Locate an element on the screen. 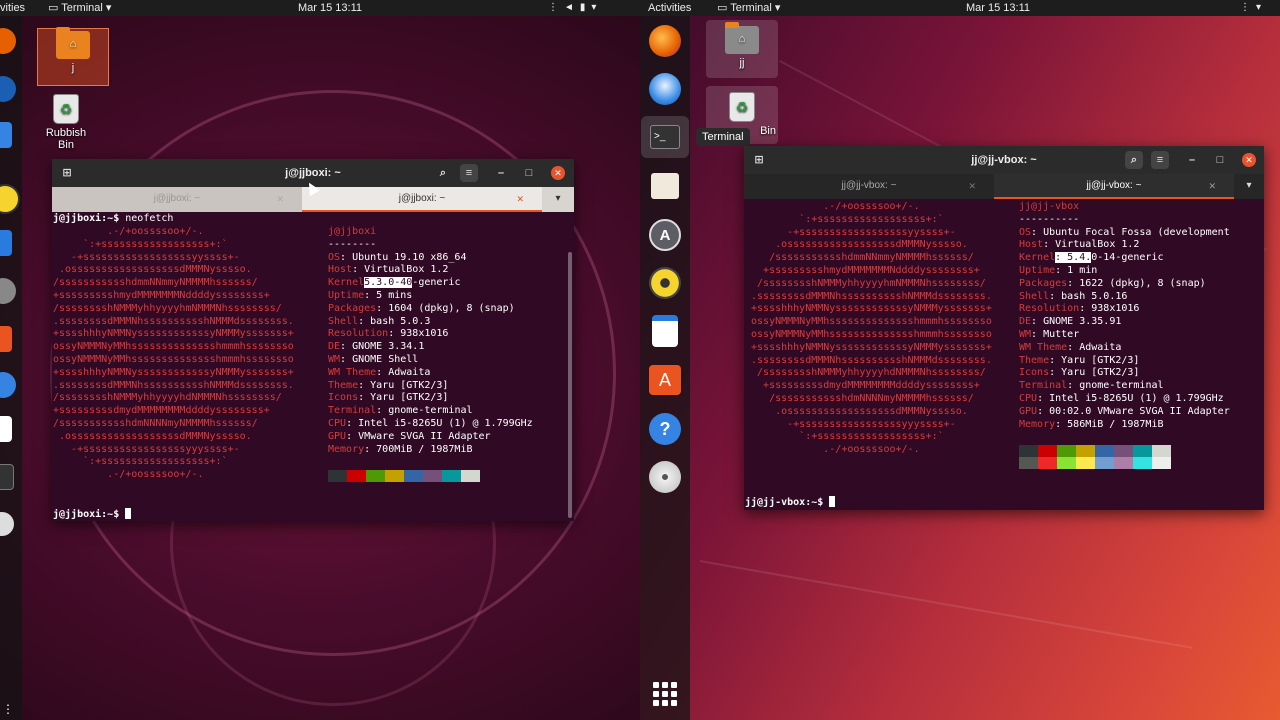 The height and width of the screenshot is (720, 1280). info-value: -generic is located at coordinates (436, 283).